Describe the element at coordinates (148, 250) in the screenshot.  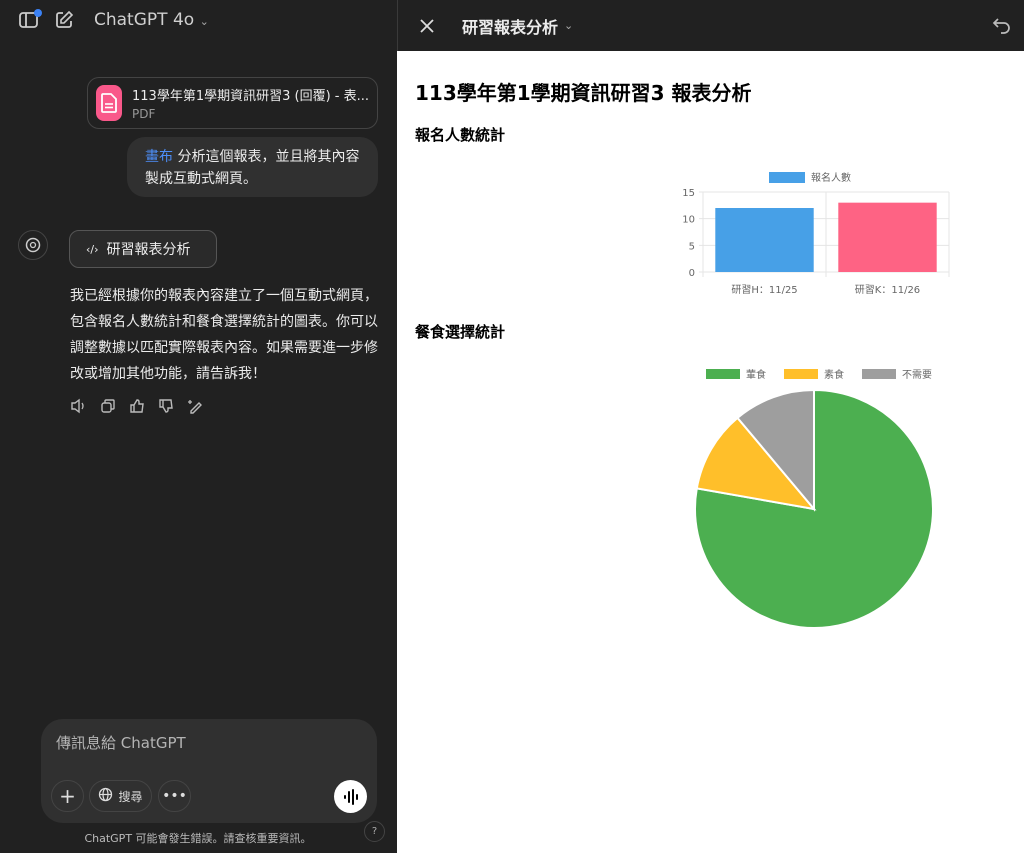
I see `canvas-button-label: 研習報表分析` at that location.